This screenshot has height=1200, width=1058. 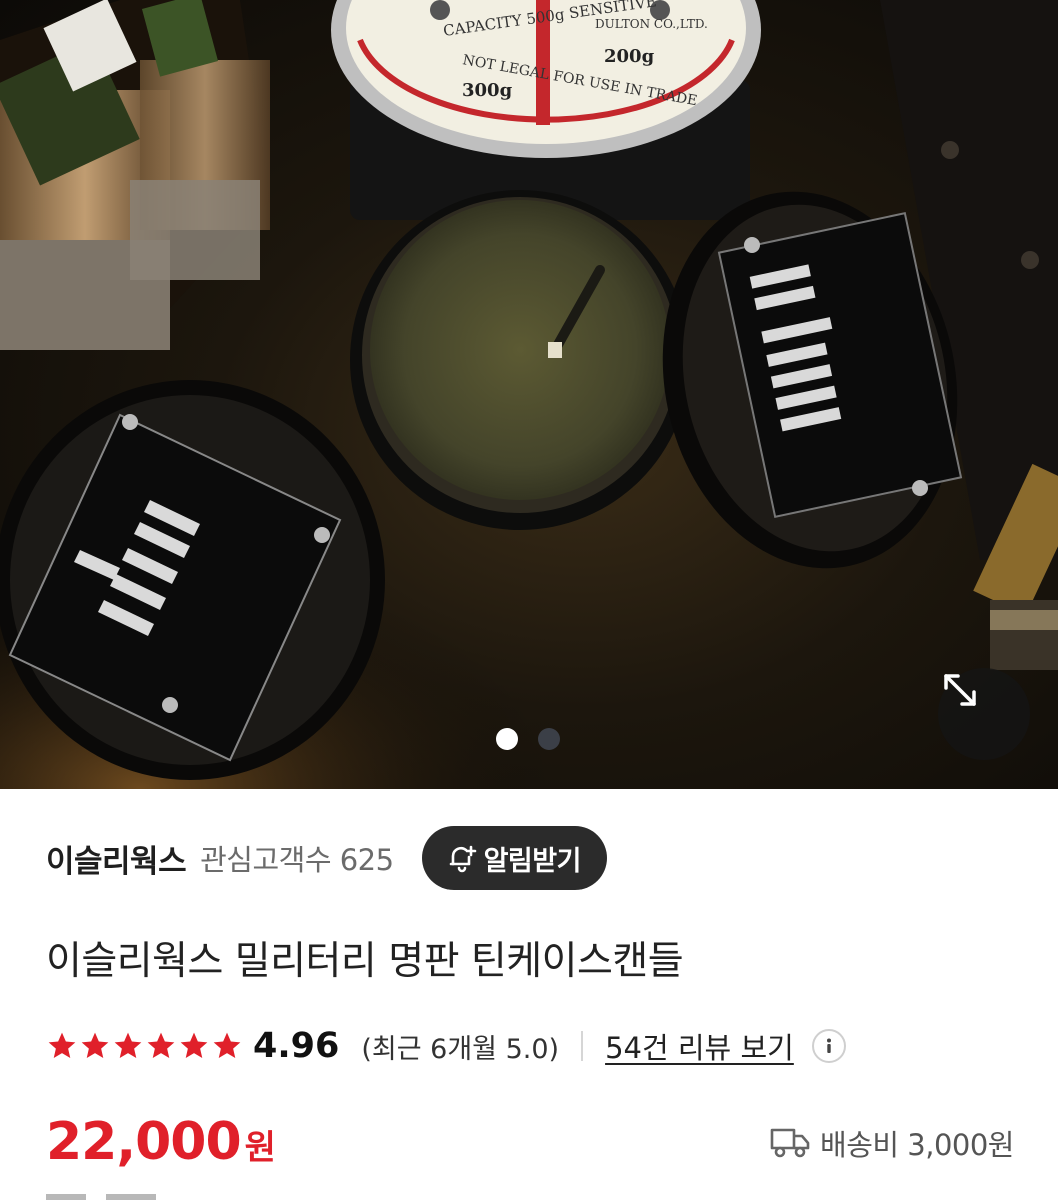 I want to click on lid-nameplate-left, so click(x=192, y=580).